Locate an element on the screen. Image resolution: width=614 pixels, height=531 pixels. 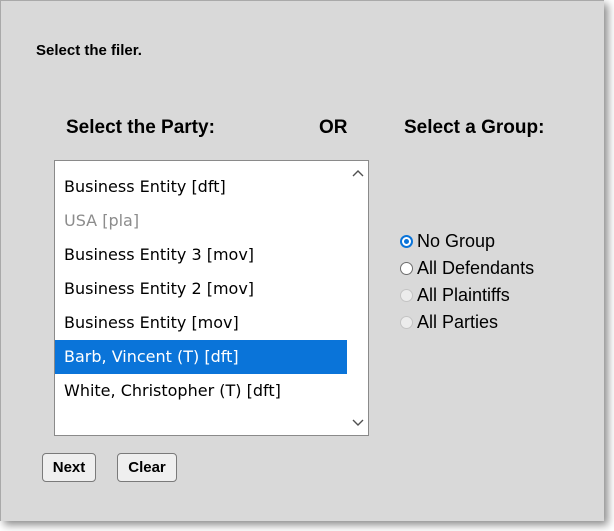
party-option: Business Entity [mov] is located at coordinates (201, 323).